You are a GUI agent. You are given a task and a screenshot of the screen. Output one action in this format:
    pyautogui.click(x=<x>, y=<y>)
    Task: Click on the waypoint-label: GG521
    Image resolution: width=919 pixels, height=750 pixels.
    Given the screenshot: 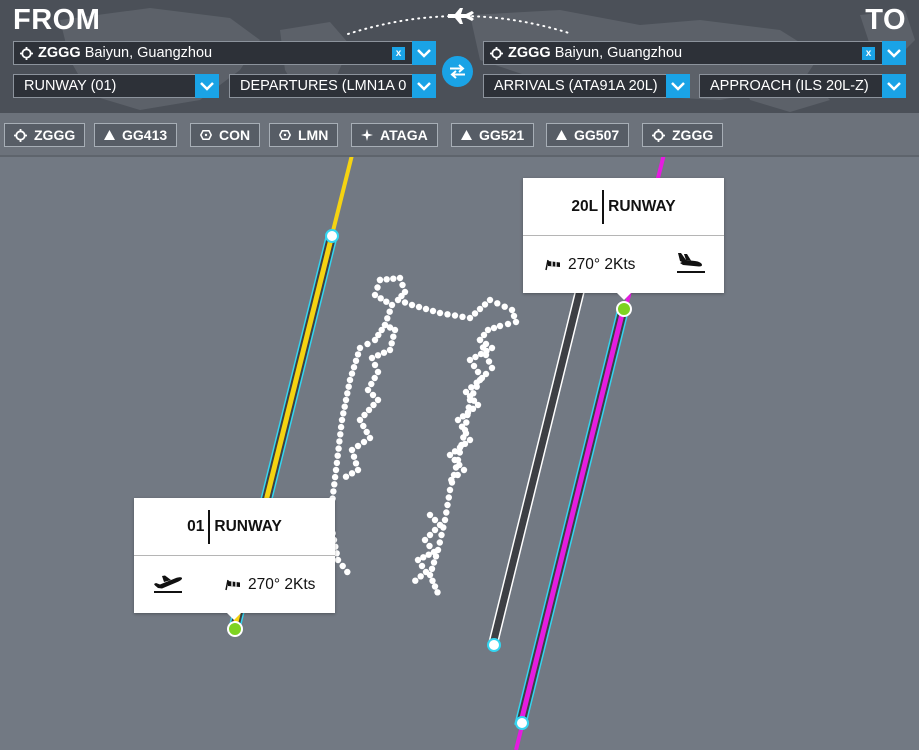 What is the action you would take?
    pyautogui.click(x=502, y=135)
    